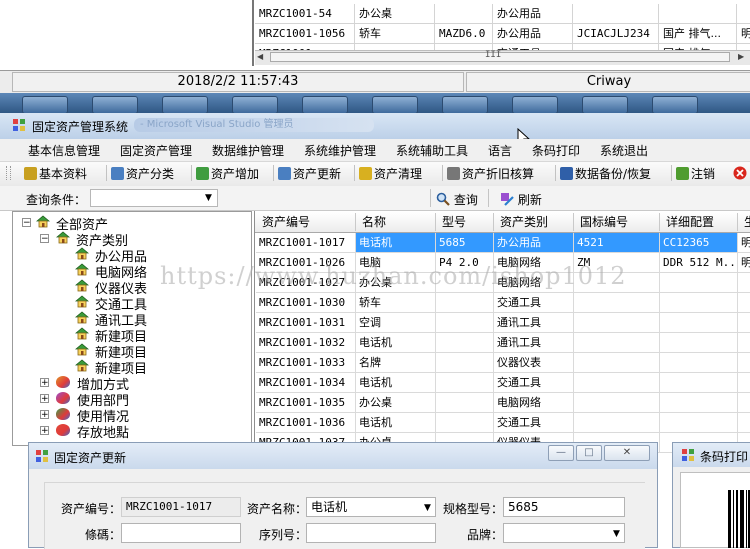 The width and height of the screenshot is (750, 549). I want to click on menu-system-tools: 系统辅助工具, so click(432, 150).